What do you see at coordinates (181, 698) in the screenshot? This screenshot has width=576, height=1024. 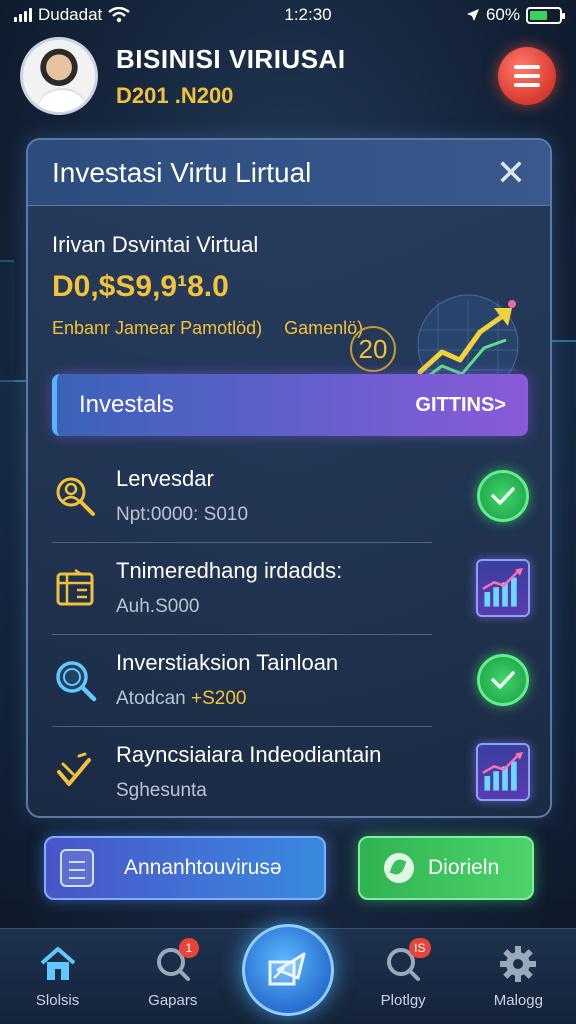 I see `item-sub: Atodcan +S200` at bounding box center [181, 698].